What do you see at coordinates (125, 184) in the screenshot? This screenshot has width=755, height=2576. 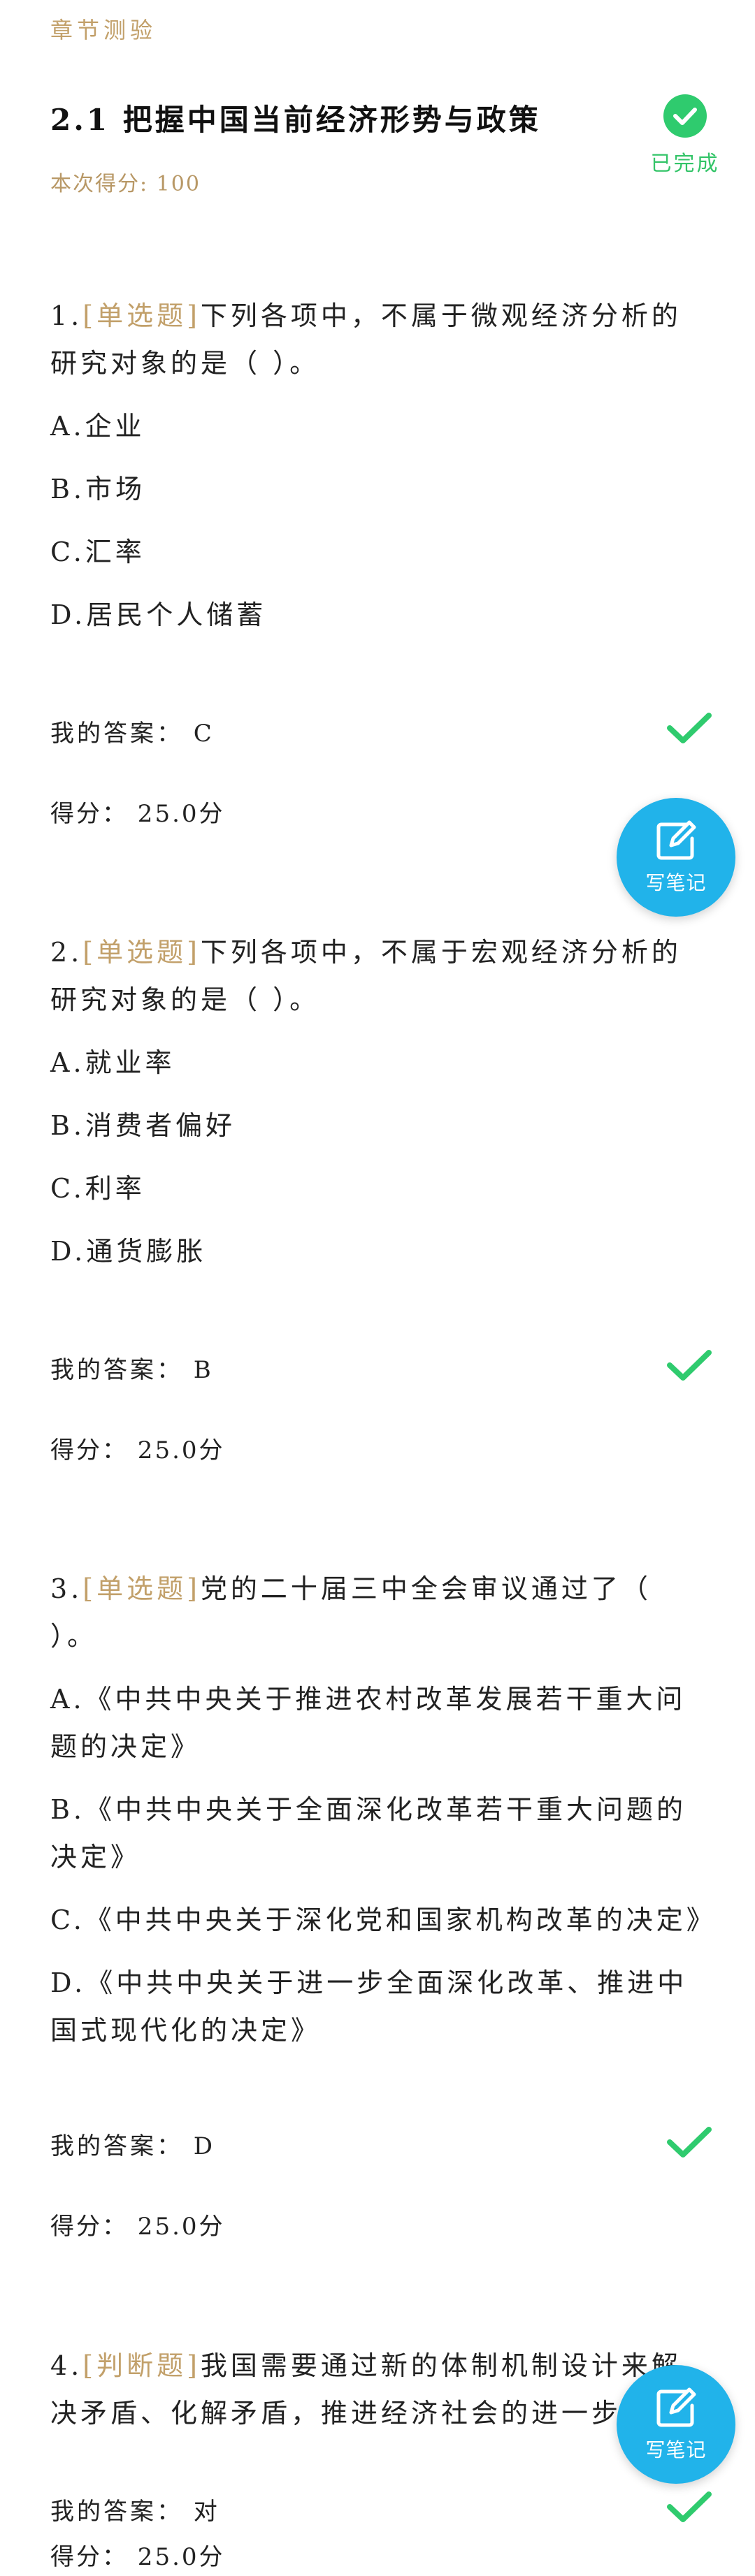 I see `total-score: 本次得分: 100` at bounding box center [125, 184].